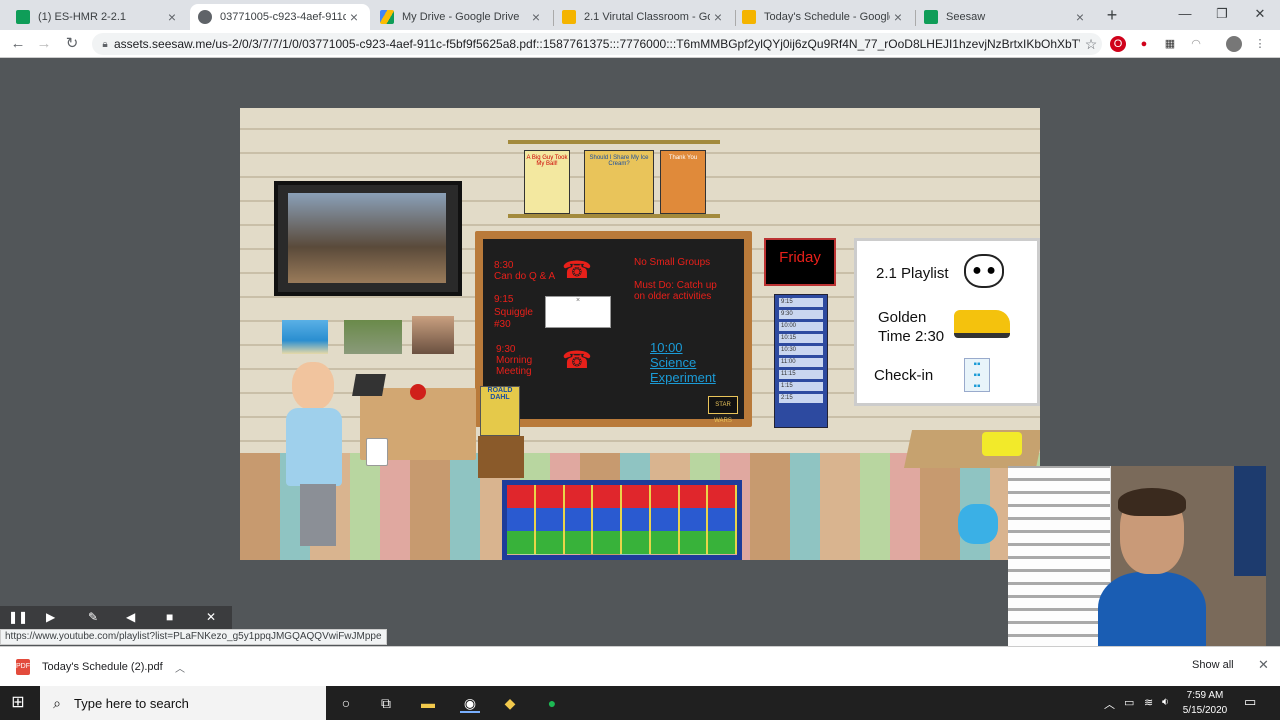 The image size is (1280, 720). Describe the element at coordinates (1129, 702) in the screenshot. I see `battery-icon: ▭` at that location.